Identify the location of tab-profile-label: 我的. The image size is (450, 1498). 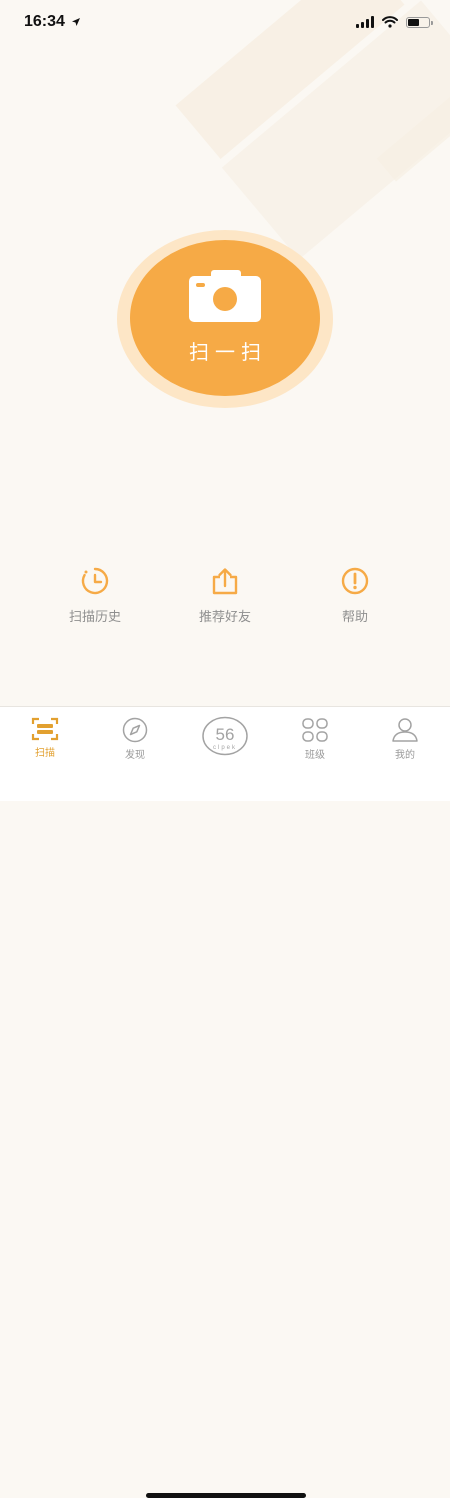
(405, 755).